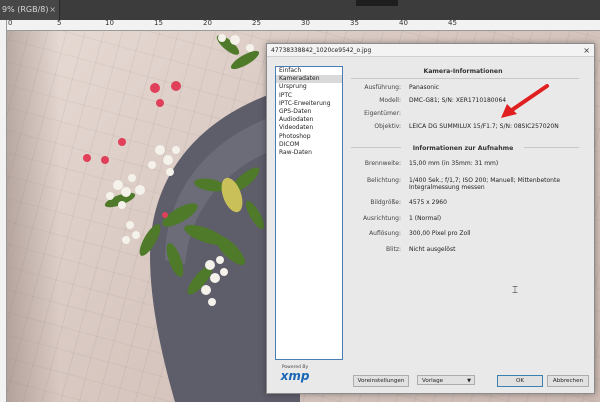 Image resolution: width=600 pixels, height=402 pixels. I want to click on annotation-arrow-icon, so click(525, 101).